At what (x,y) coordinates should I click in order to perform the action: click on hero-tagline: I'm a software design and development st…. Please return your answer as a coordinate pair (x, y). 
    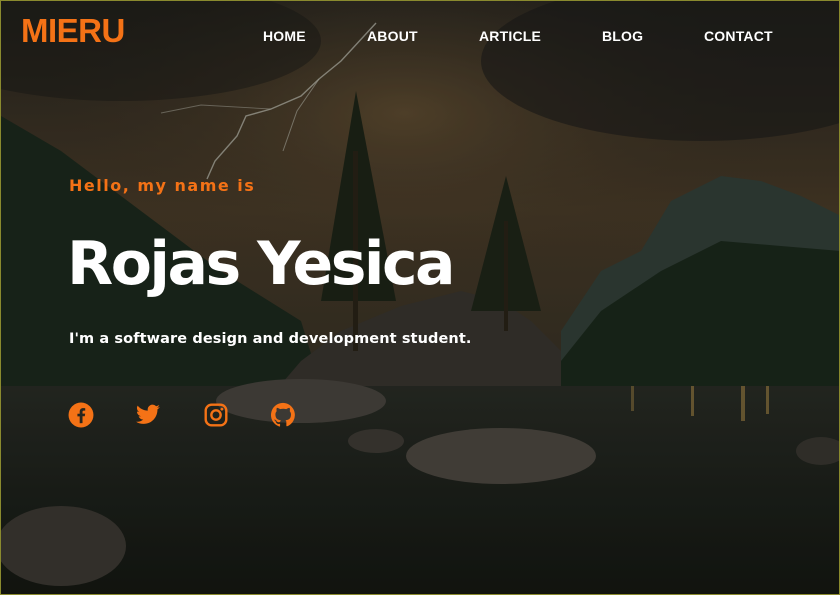
    Looking at the image, I should click on (270, 339).